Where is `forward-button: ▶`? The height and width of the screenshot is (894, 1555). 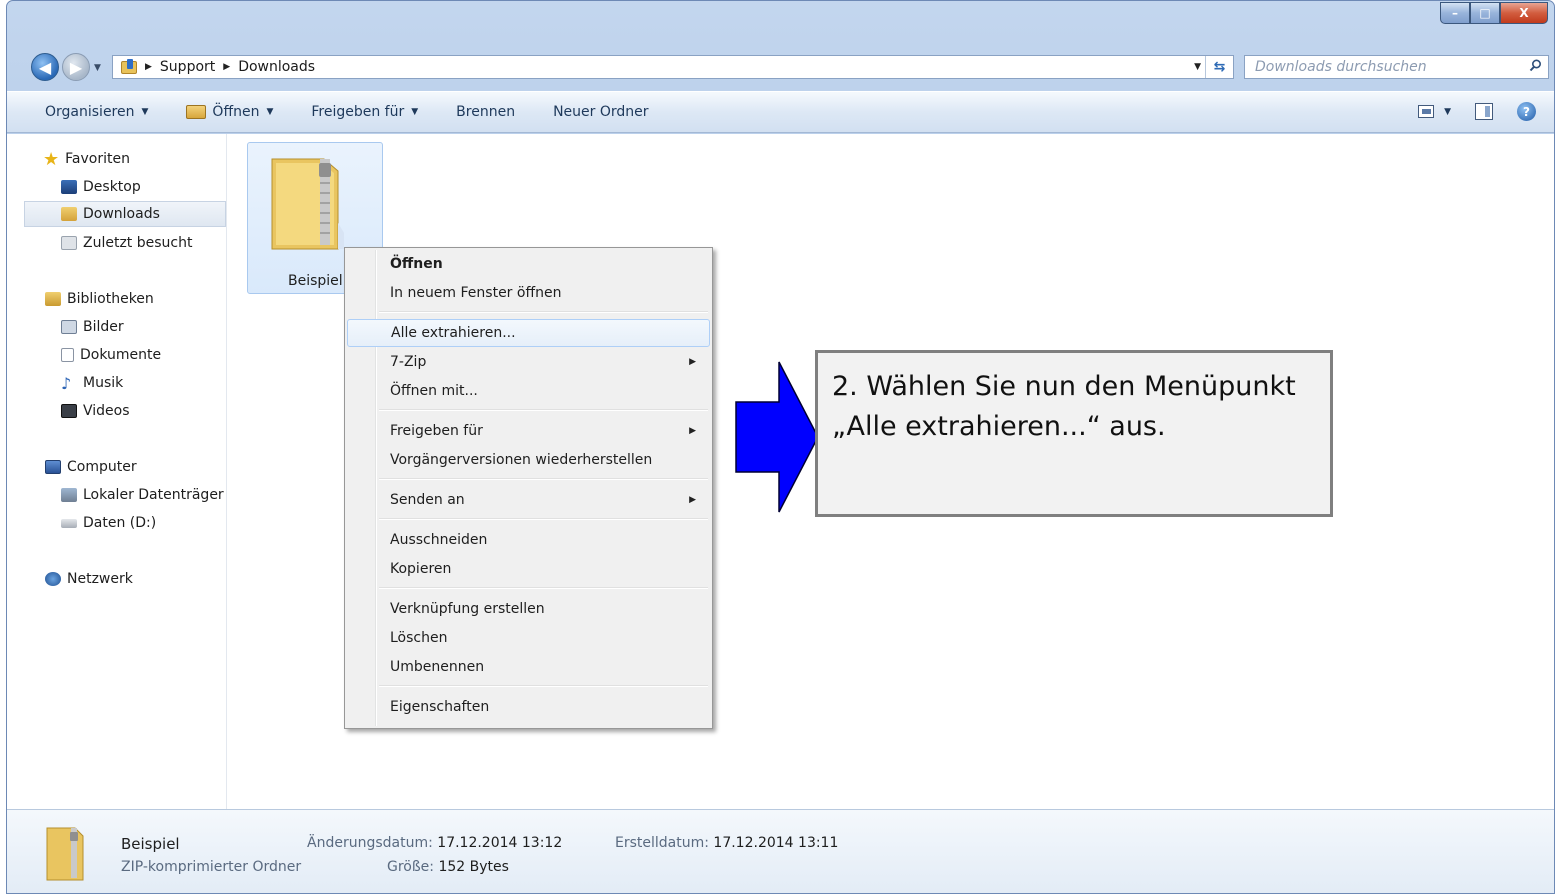 forward-button: ▶ is located at coordinates (76, 67).